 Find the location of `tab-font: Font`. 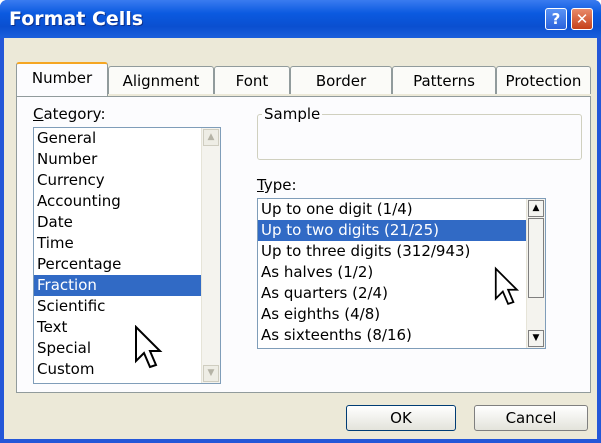

tab-font: Font is located at coordinates (252, 80).